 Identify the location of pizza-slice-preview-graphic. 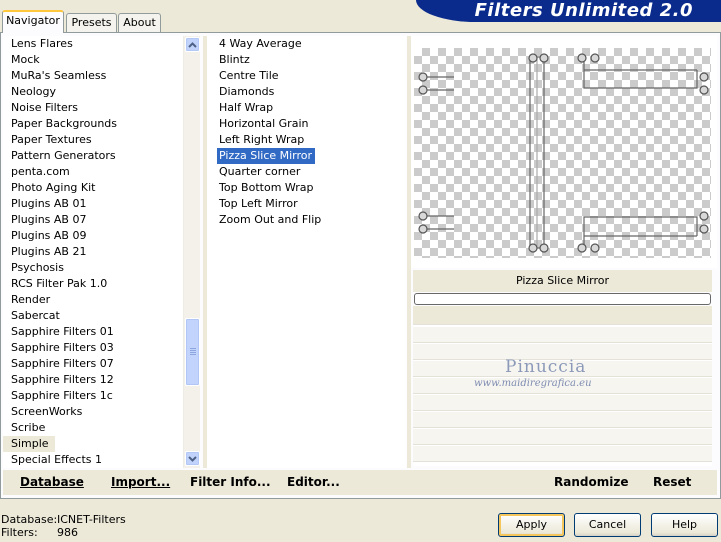
(563, 153).